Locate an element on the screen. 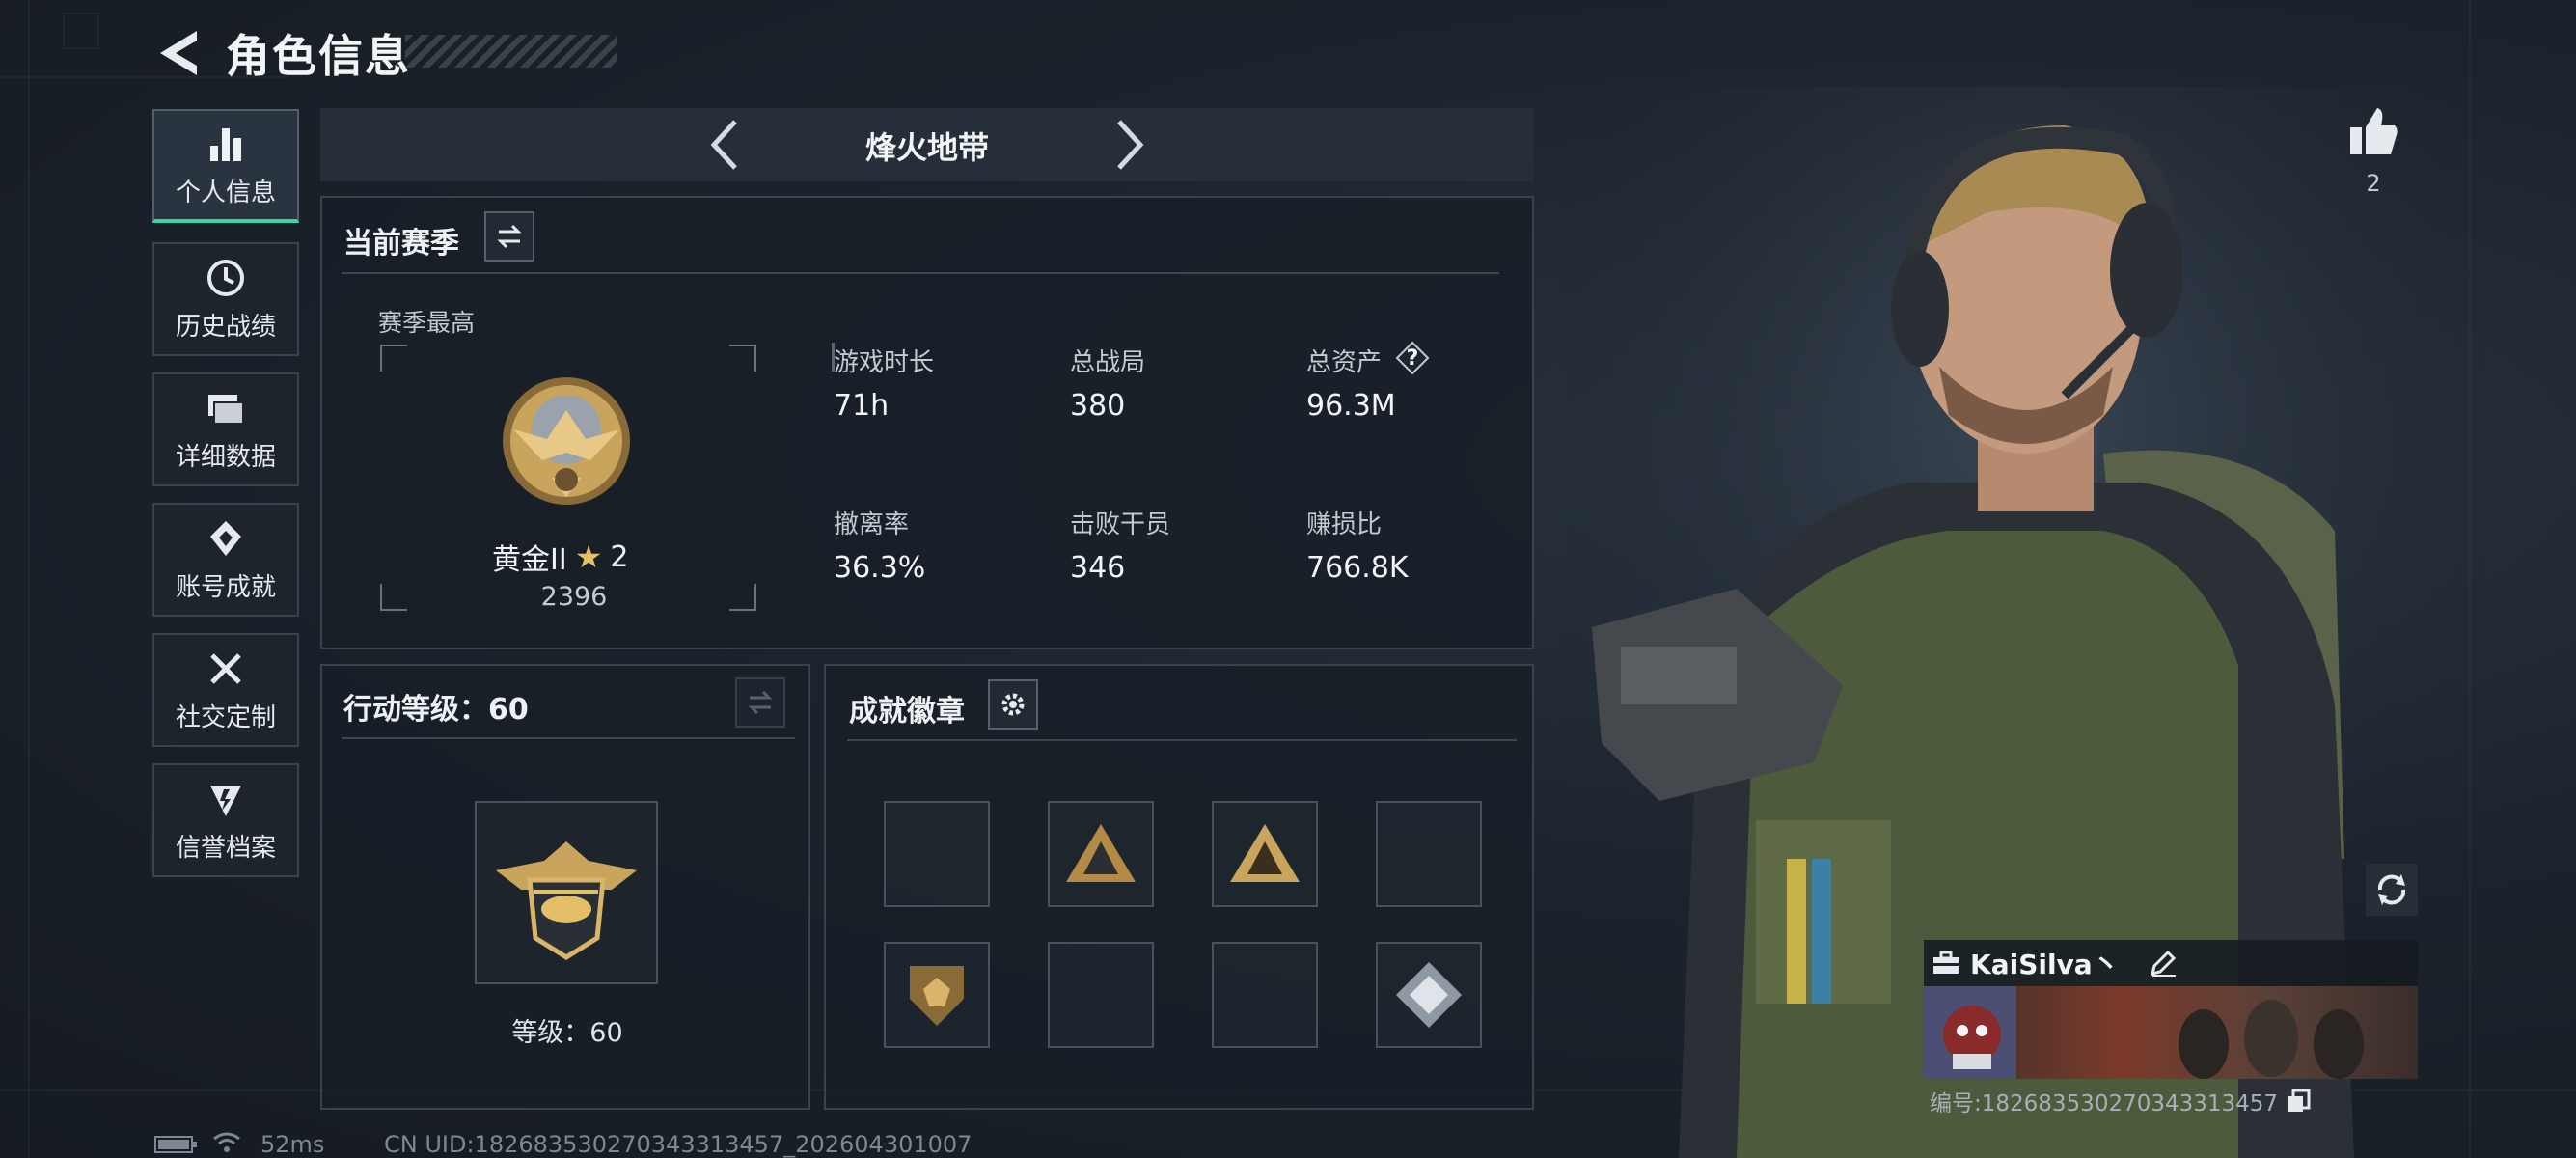 This screenshot has width=2576, height=1158. like-count: 2 is located at coordinates (2374, 183).